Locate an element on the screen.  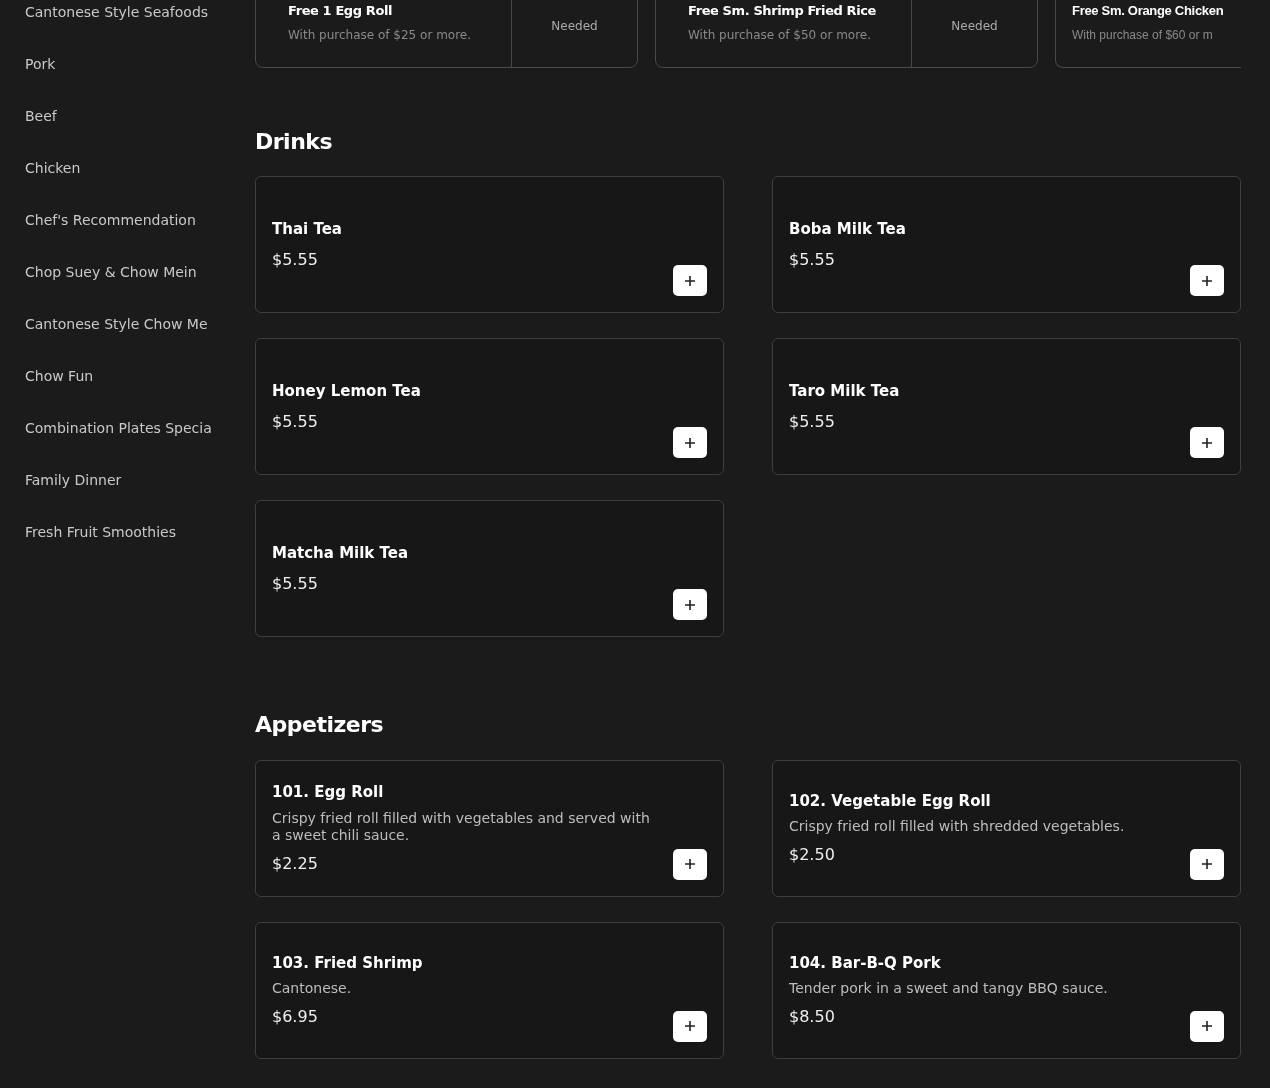
item-description: Tender pork in a sweet and tangy BBQ sauce. is located at coordinates (948, 989).